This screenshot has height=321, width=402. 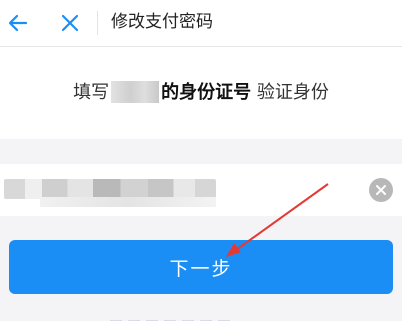 I want to click on masked-id-number, so click(x=110, y=189).